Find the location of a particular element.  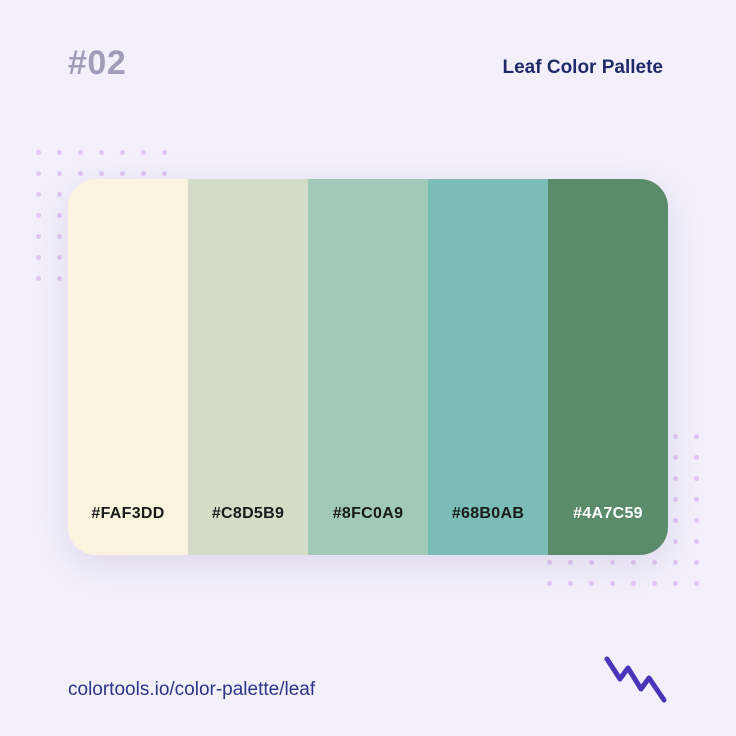

palette-number: #02 is located at coordinates (97, 63).